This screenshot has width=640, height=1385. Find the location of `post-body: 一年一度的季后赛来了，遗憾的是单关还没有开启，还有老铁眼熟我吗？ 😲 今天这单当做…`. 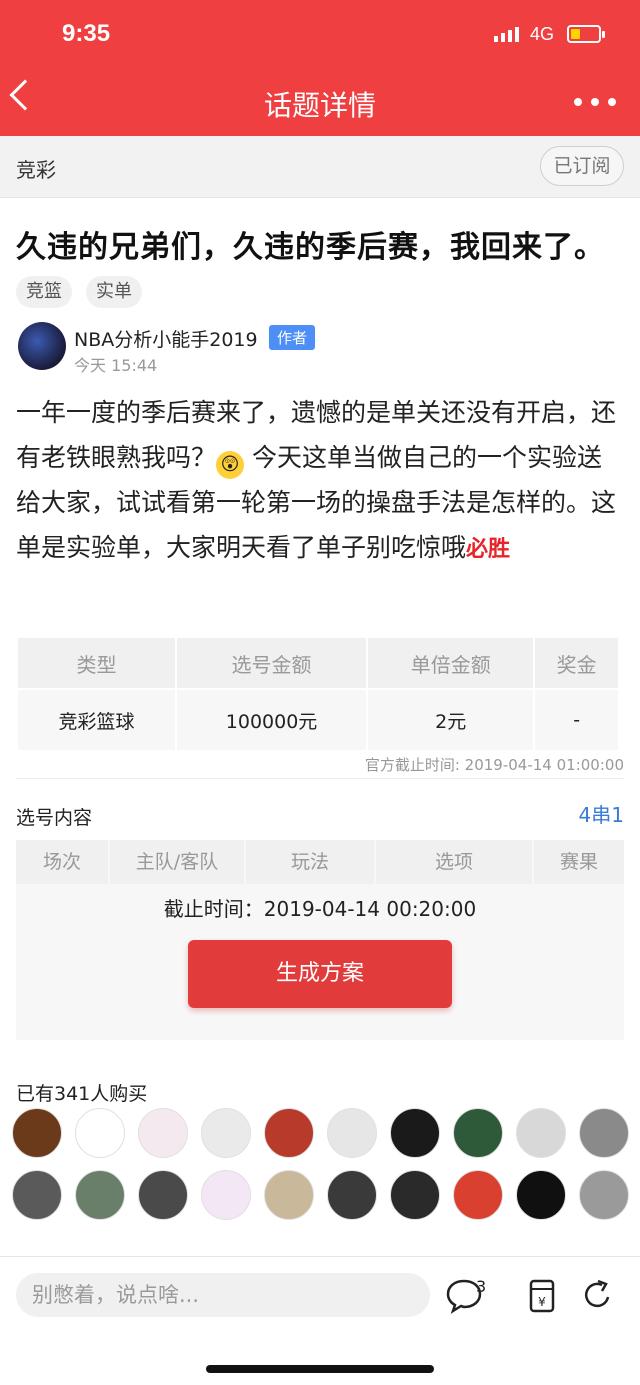

post-body: 一年一度的季后赛来了，遗憾的是单关还没有开启，还有老铁眼熟我吗？ 😲 今天这单当做… is located at coordinates (318, 481).